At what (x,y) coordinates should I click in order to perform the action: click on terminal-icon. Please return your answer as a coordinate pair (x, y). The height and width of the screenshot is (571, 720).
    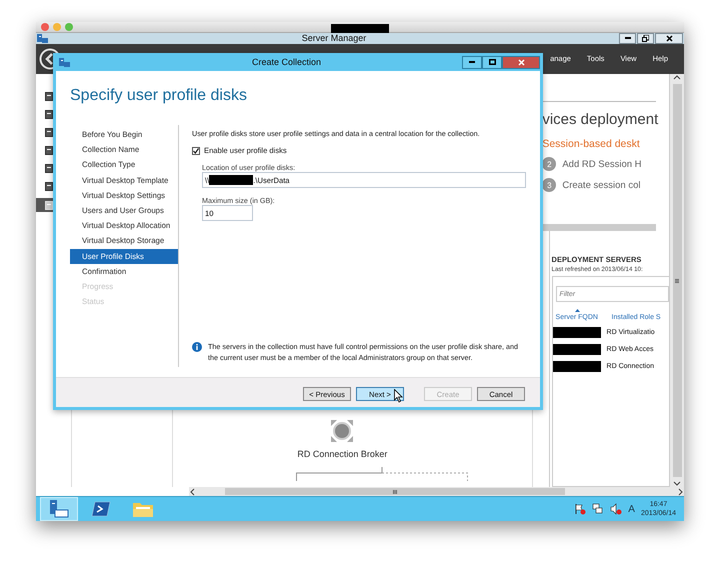
    Looking at the image, I should click on (101, 509).